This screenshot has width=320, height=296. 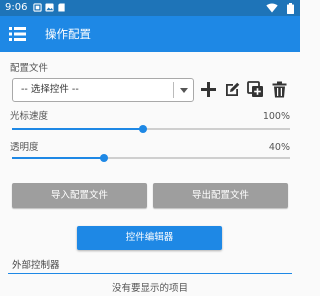 What do you see at coordinates (279, 89) in the screenshot?
I see `delete-icon` at bounding box center [279, 89].